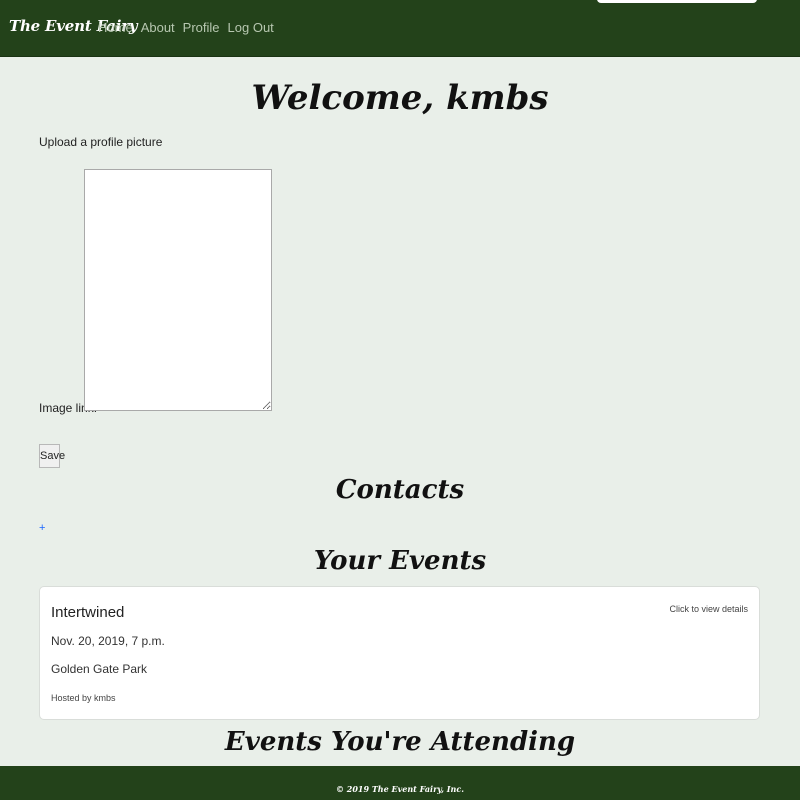 This screenshot has width=800, height=800. I want to click on add-contact-link: +, so click(42, 528).